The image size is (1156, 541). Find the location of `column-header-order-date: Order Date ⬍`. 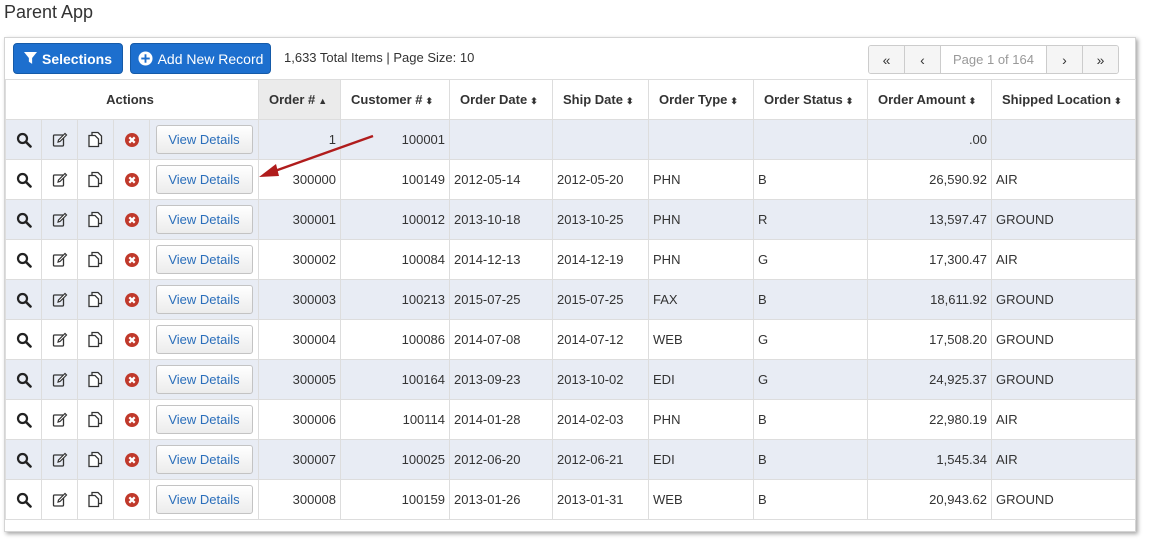

column-header-order-date: Order Date ⬍ is located at coordinates (501, 99).